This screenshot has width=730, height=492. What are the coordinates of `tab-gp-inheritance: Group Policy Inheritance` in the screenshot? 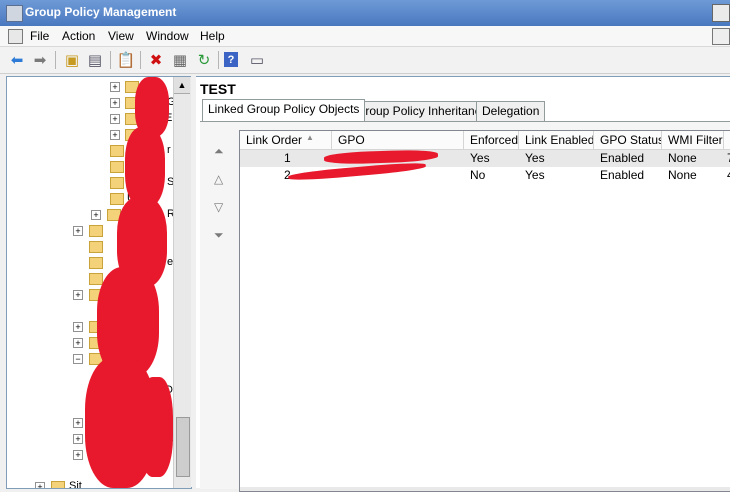 It's located at (422, 111).